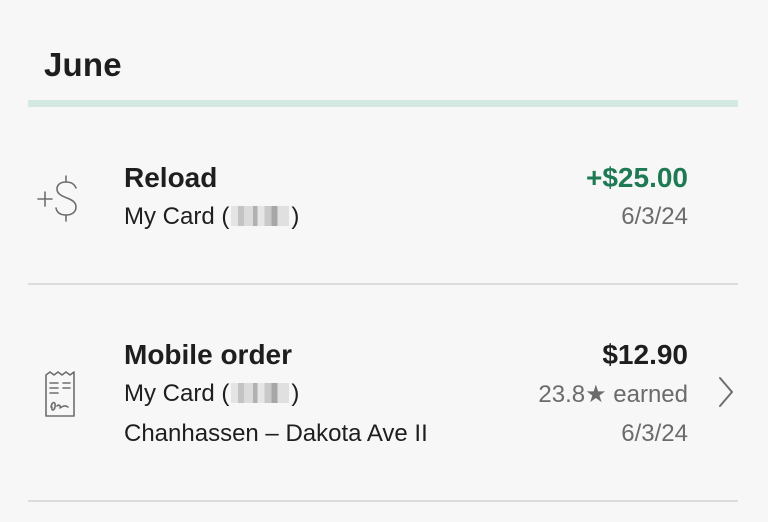 The width and height of the screenshot is (768, 522). What do you see at coordinates (83, 64) in the screenshot?
I see `month-heading: June` at bounding box center [83, 64].